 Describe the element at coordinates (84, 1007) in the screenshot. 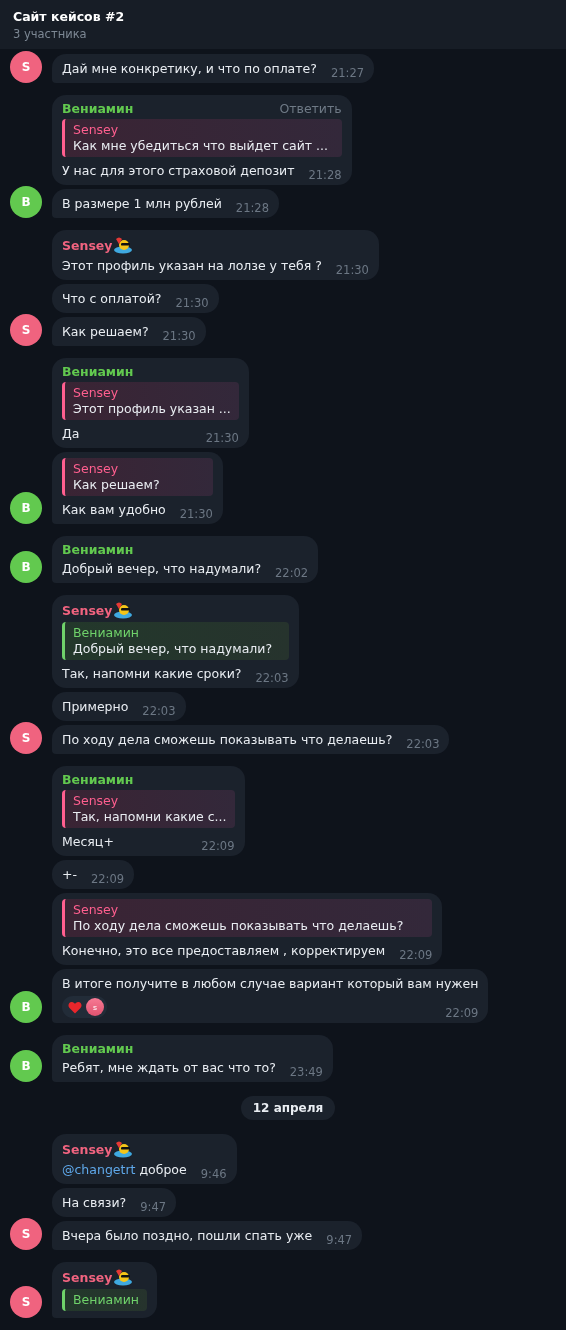

I see `reaction-chip: s` at that location.